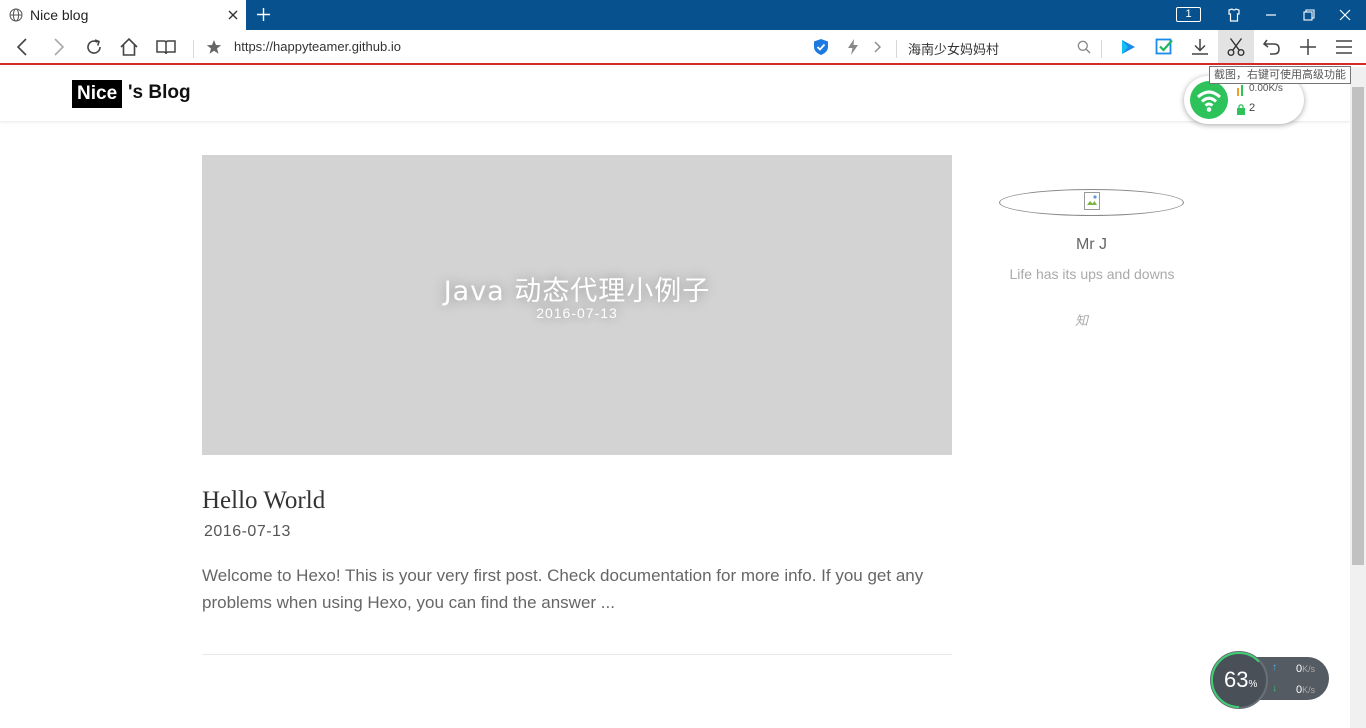  What do you see at coordinates (1200, 47) in the screenshot?
I see `download-icon` at bounding box center [1200, 47].